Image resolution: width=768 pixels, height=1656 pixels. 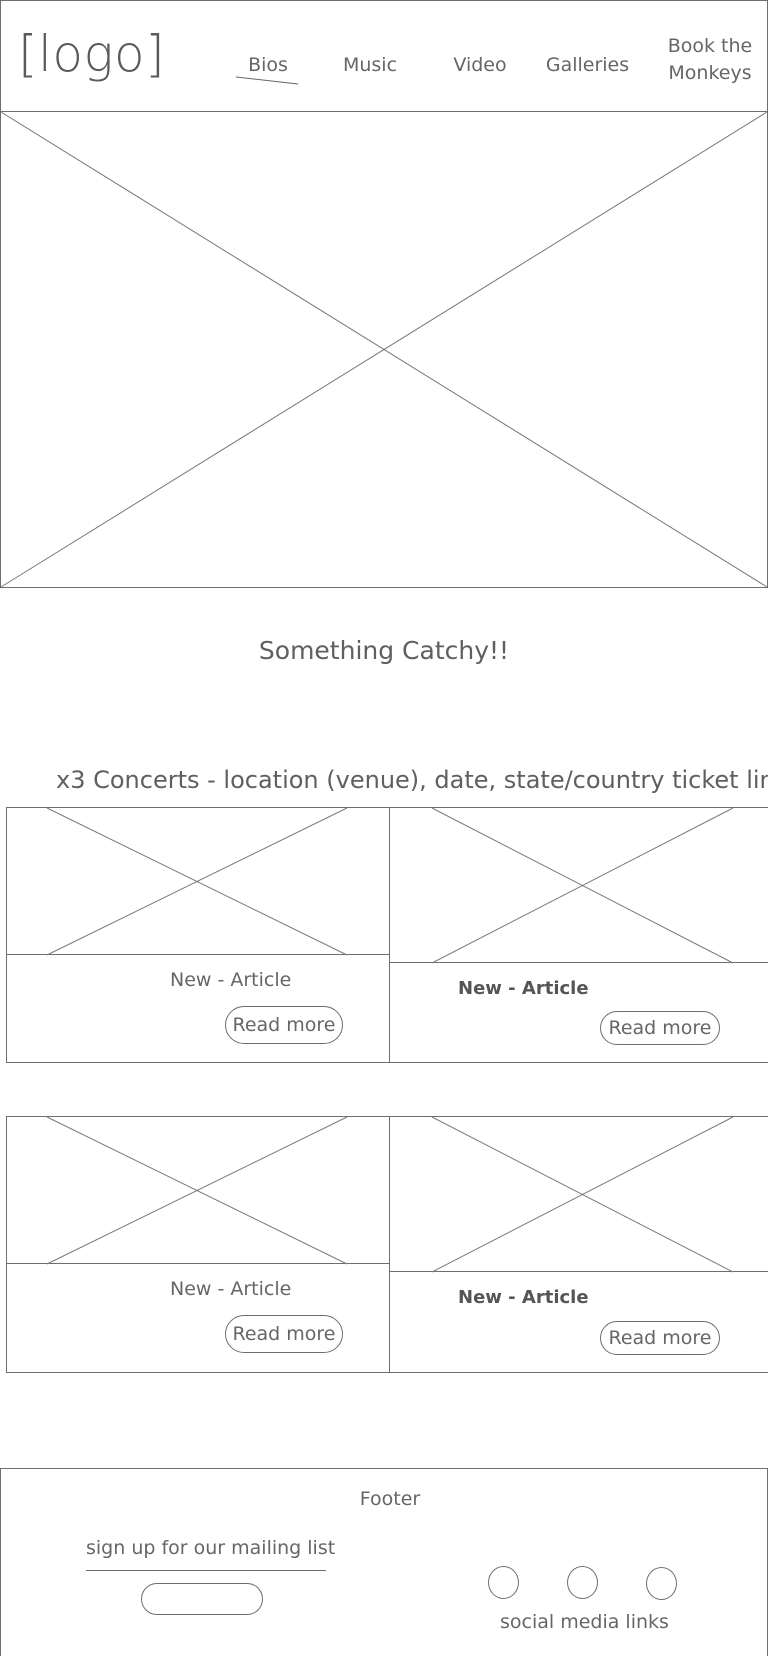 What do you see at coordinates (202, 1599) in the screenshot?
I see `mailing-list-submit-button` at bounding box center [202, 1599].